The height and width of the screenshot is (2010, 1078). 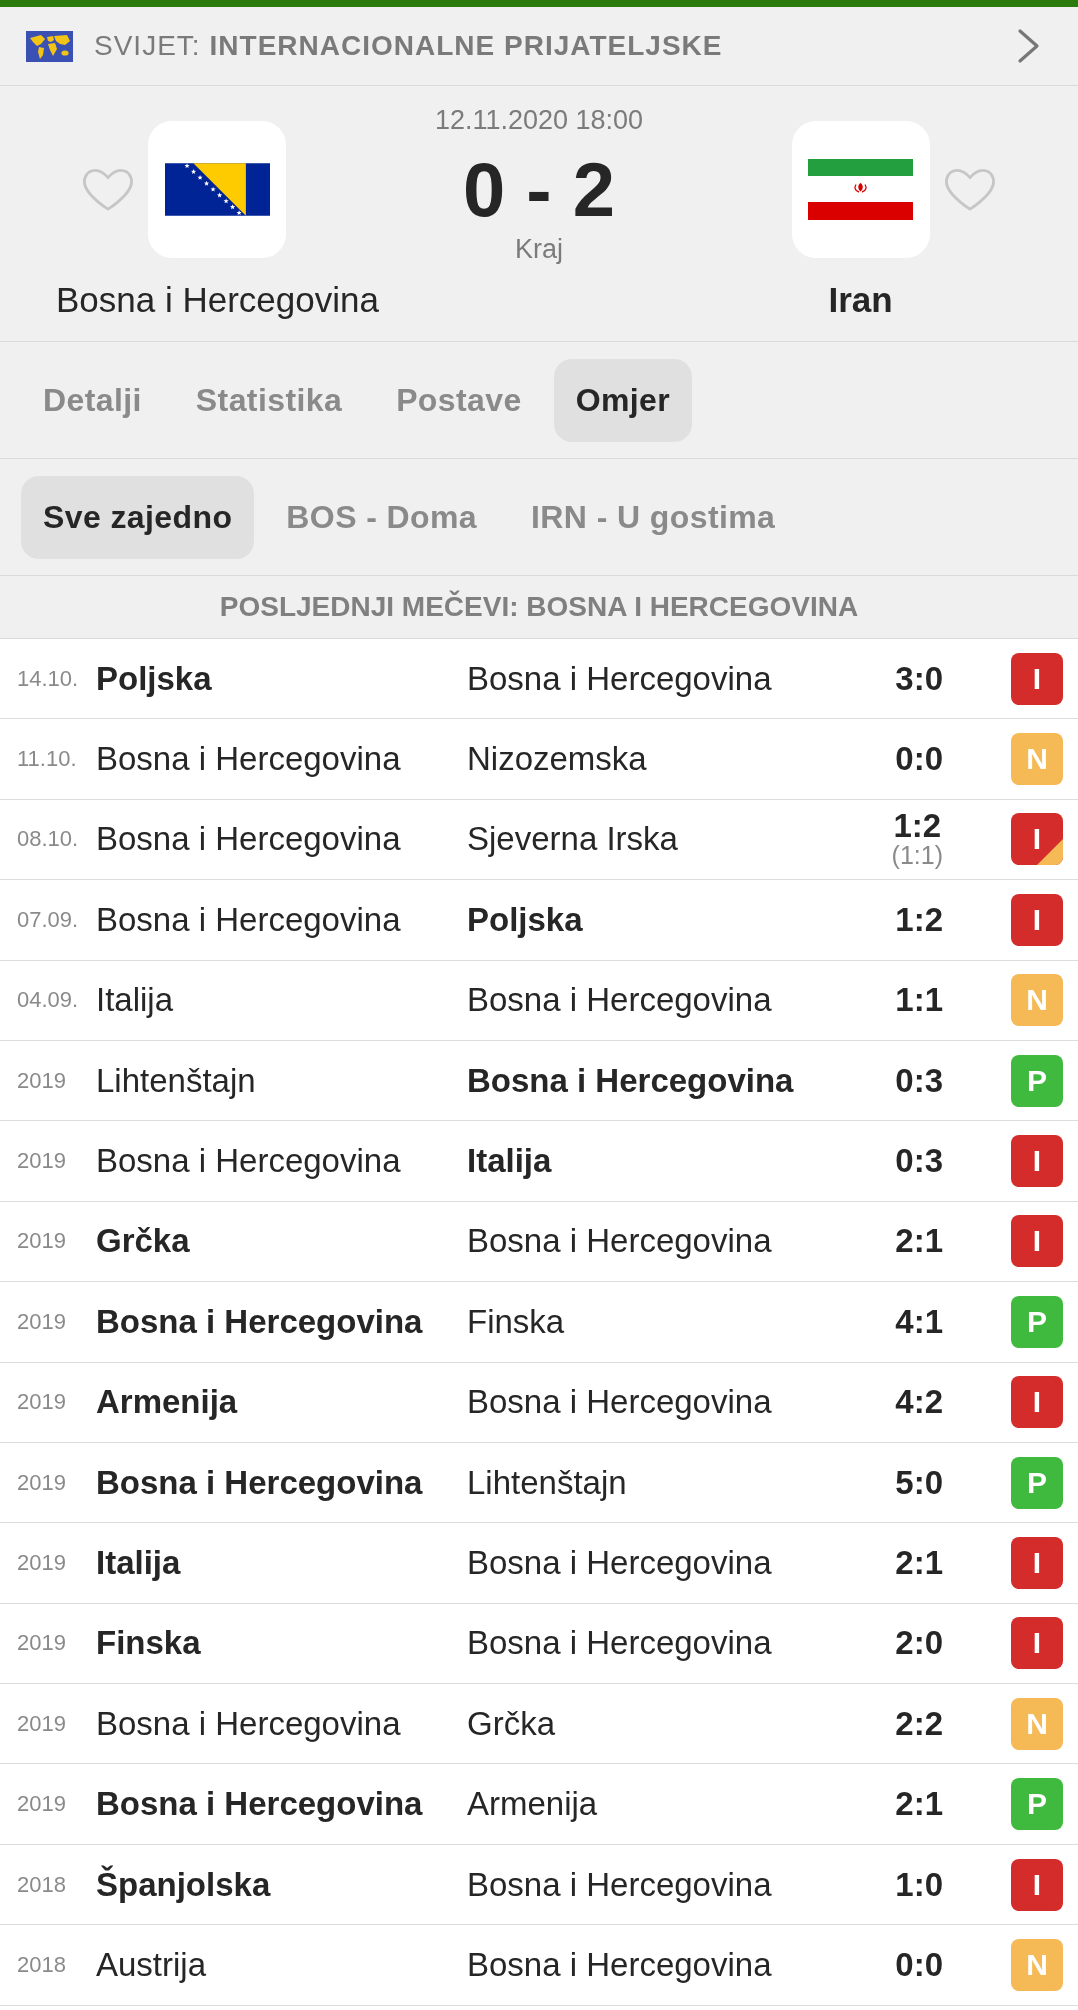 I want to click on competition-bar: SVIJET: INTERNACIONALNE PRIJATELJSKE, so click(x=539, y=46).